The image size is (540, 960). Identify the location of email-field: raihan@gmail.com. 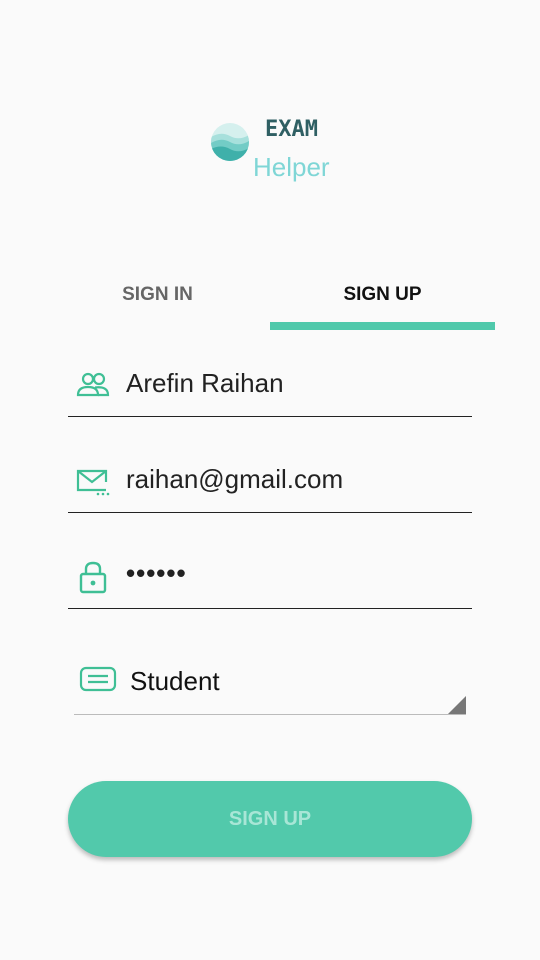
(270, 484).